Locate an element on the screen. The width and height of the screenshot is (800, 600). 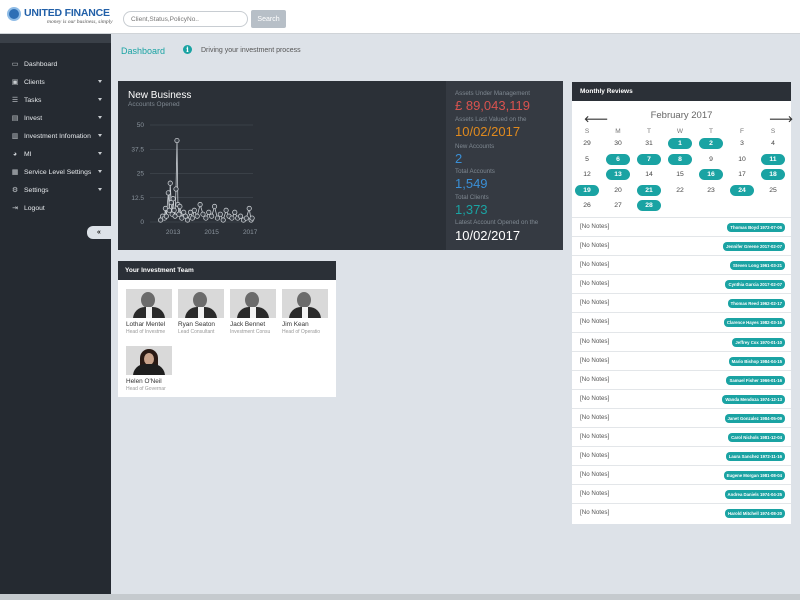
x-tick-label: 2017 is located at coordinates (250, 232).